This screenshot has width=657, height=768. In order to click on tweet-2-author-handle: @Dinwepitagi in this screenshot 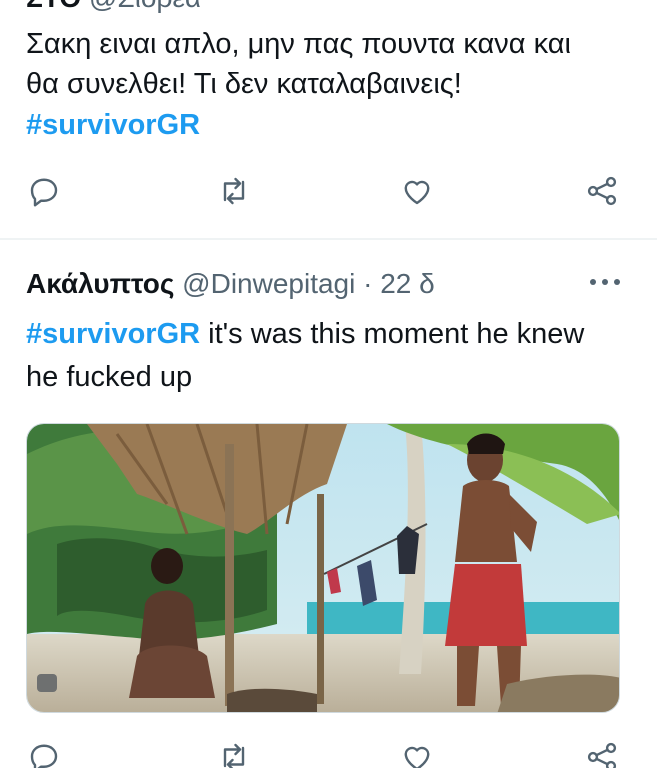, I will do `click(268, 283)`.